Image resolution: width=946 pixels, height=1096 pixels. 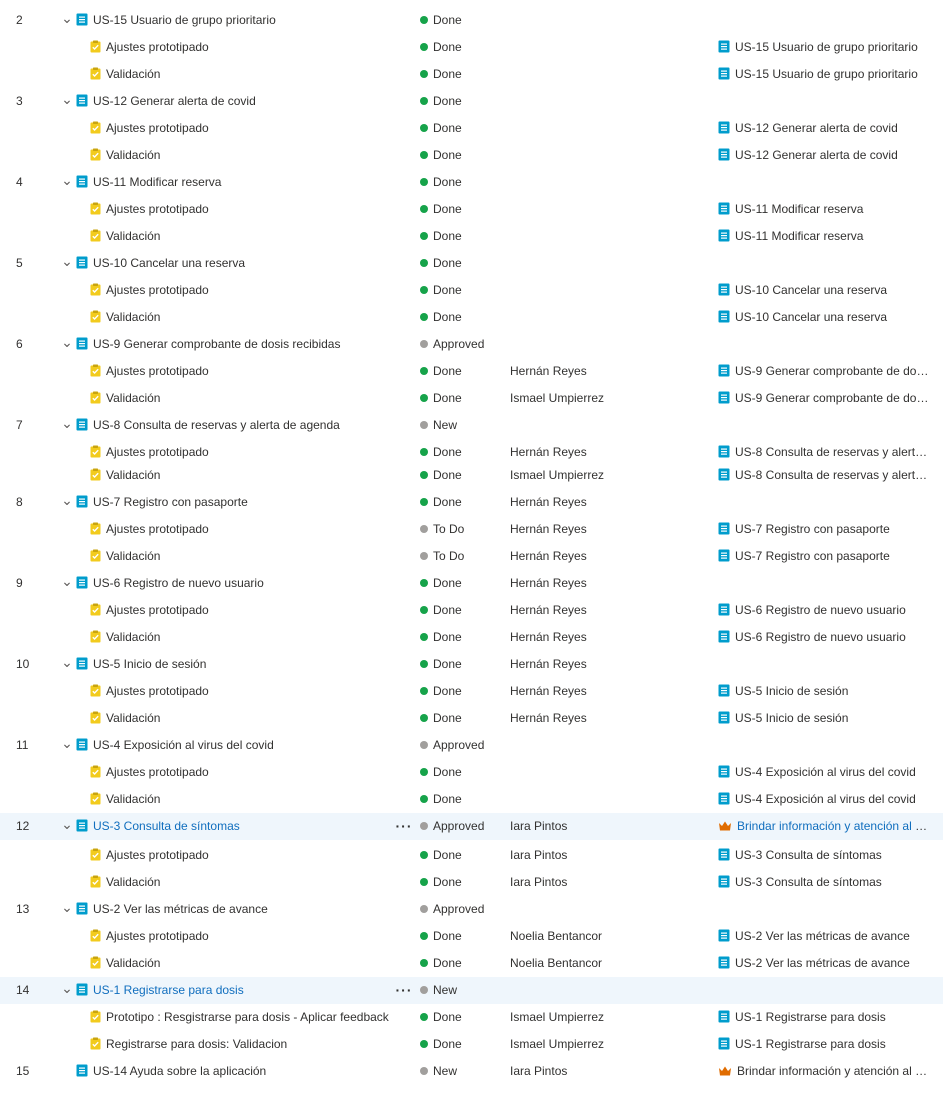 What do you see at coordinates (168, 990) in the screenshot?
I see `title-text: US-1 Registrarse para dosis` at bounding box center [168, 990].